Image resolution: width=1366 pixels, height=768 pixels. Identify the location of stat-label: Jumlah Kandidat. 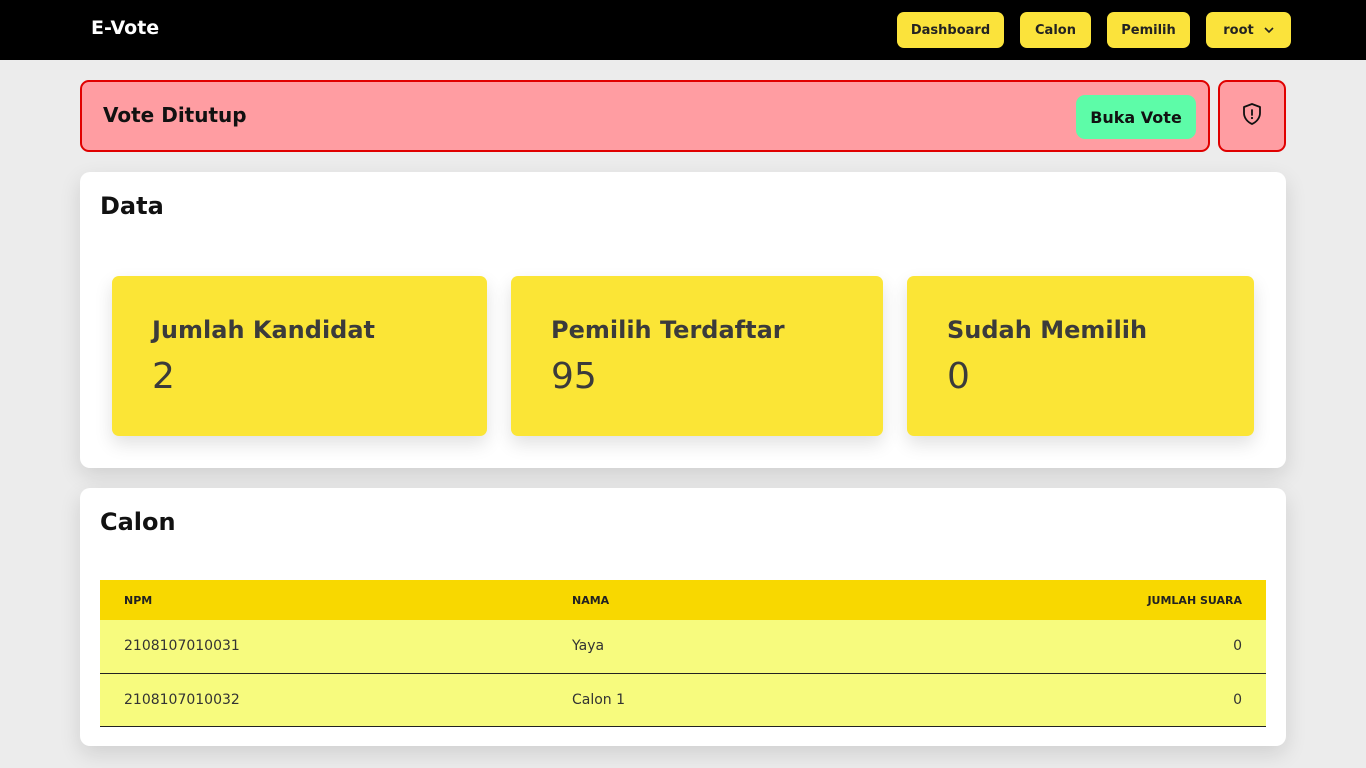
(264, 330).